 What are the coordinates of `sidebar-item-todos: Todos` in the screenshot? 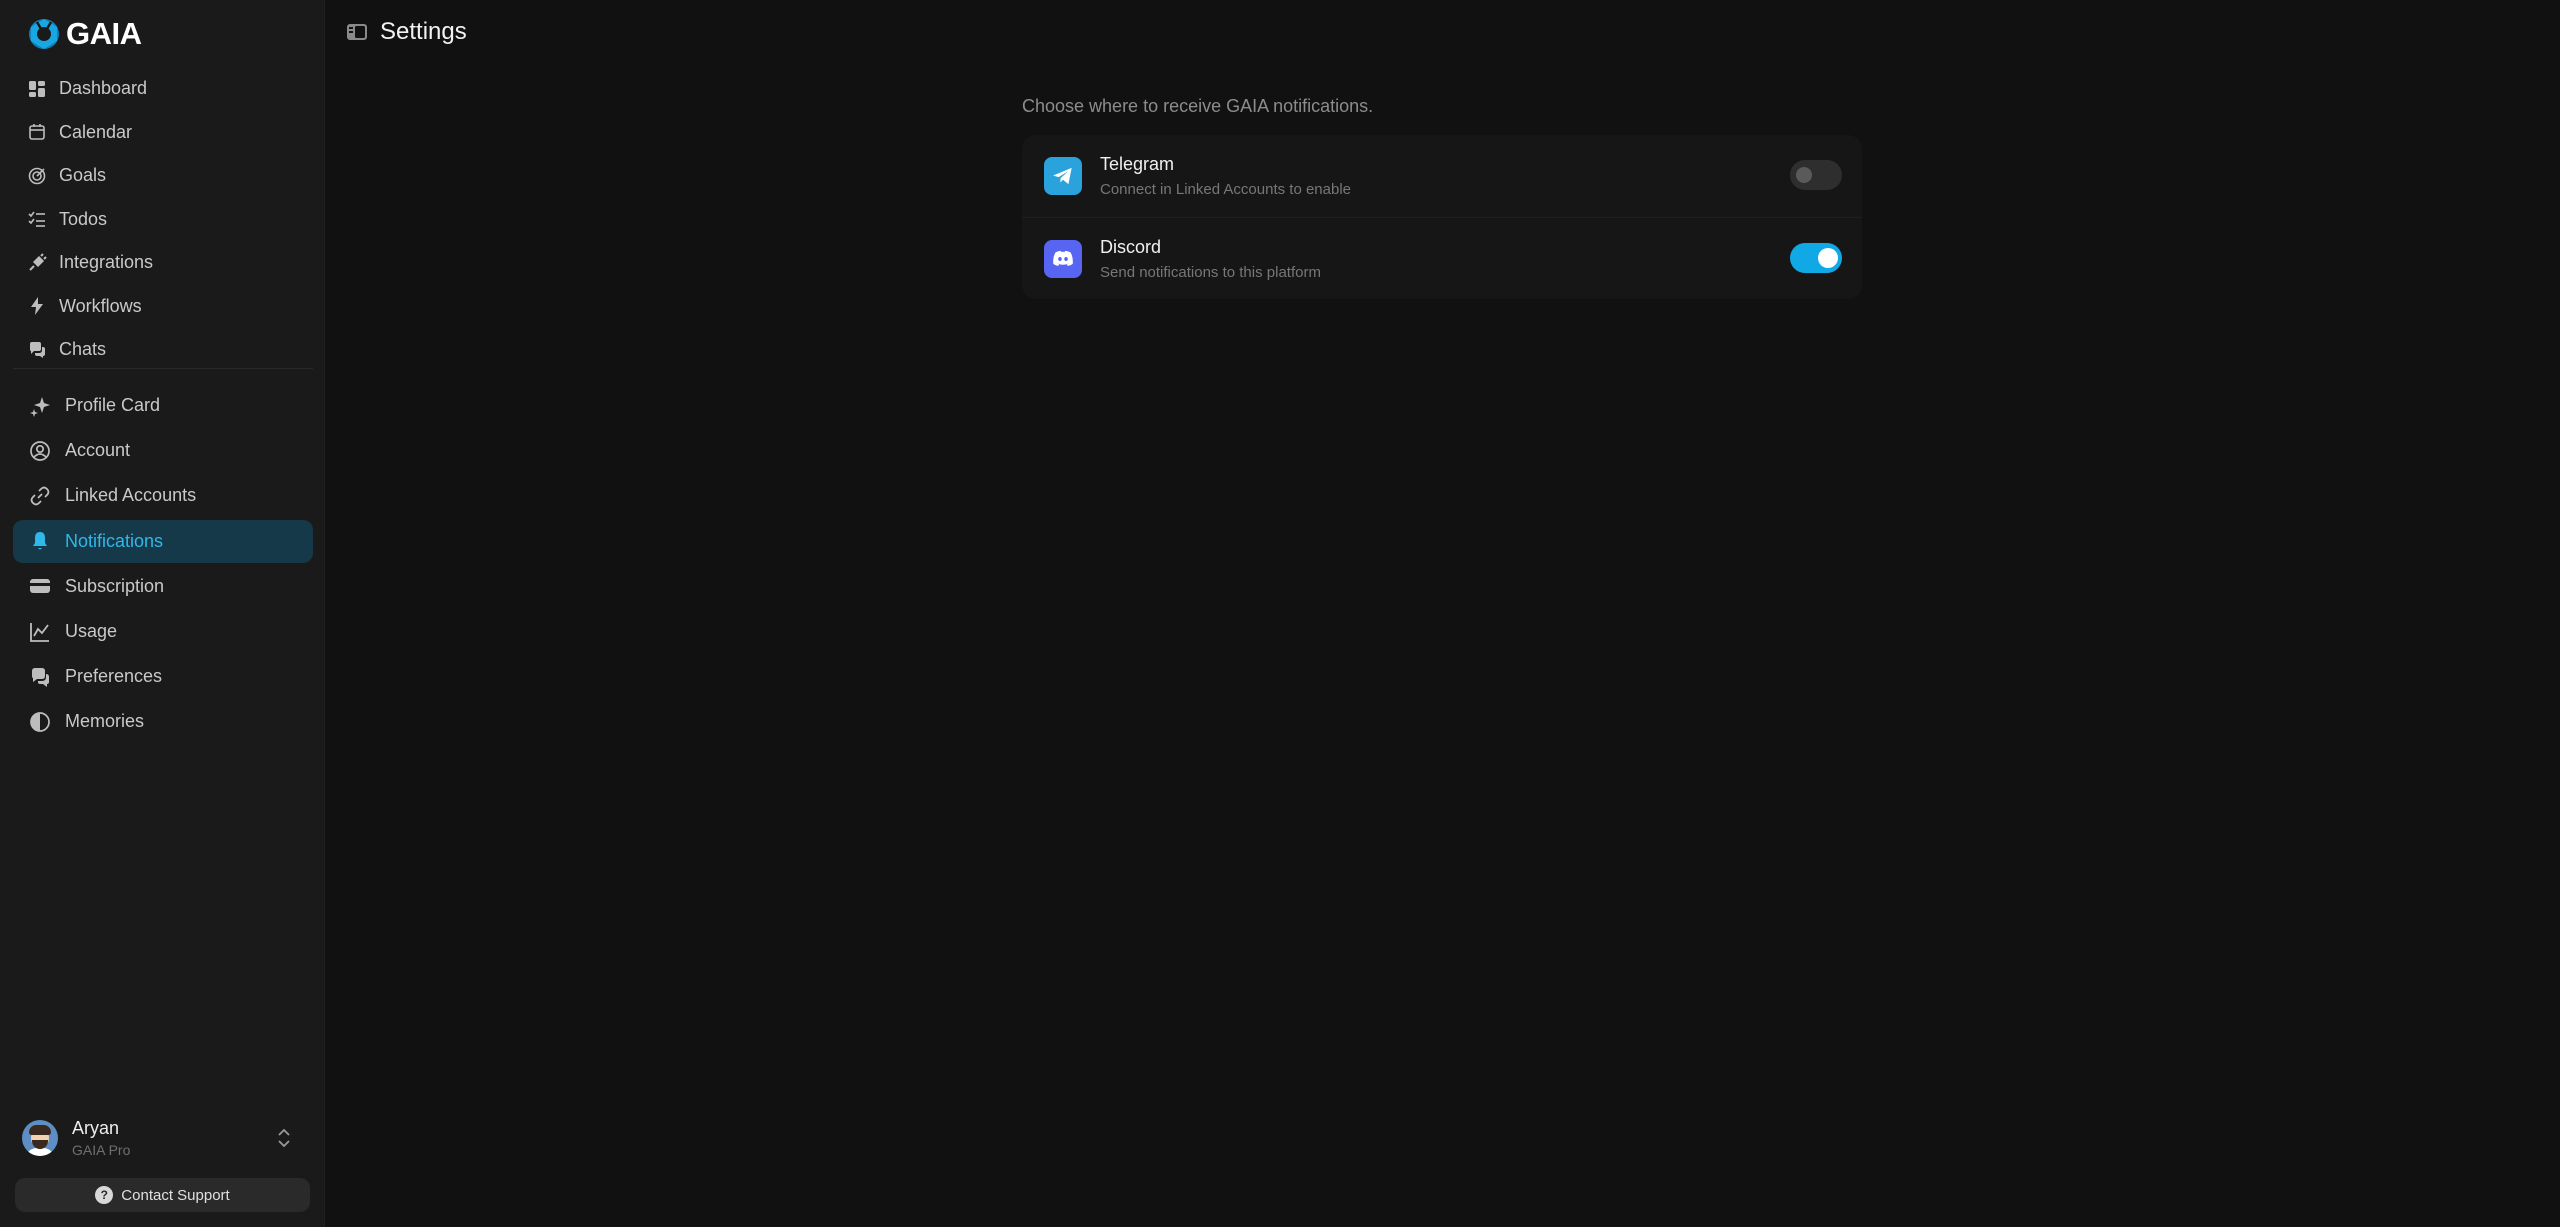 It's located at (163, 220).